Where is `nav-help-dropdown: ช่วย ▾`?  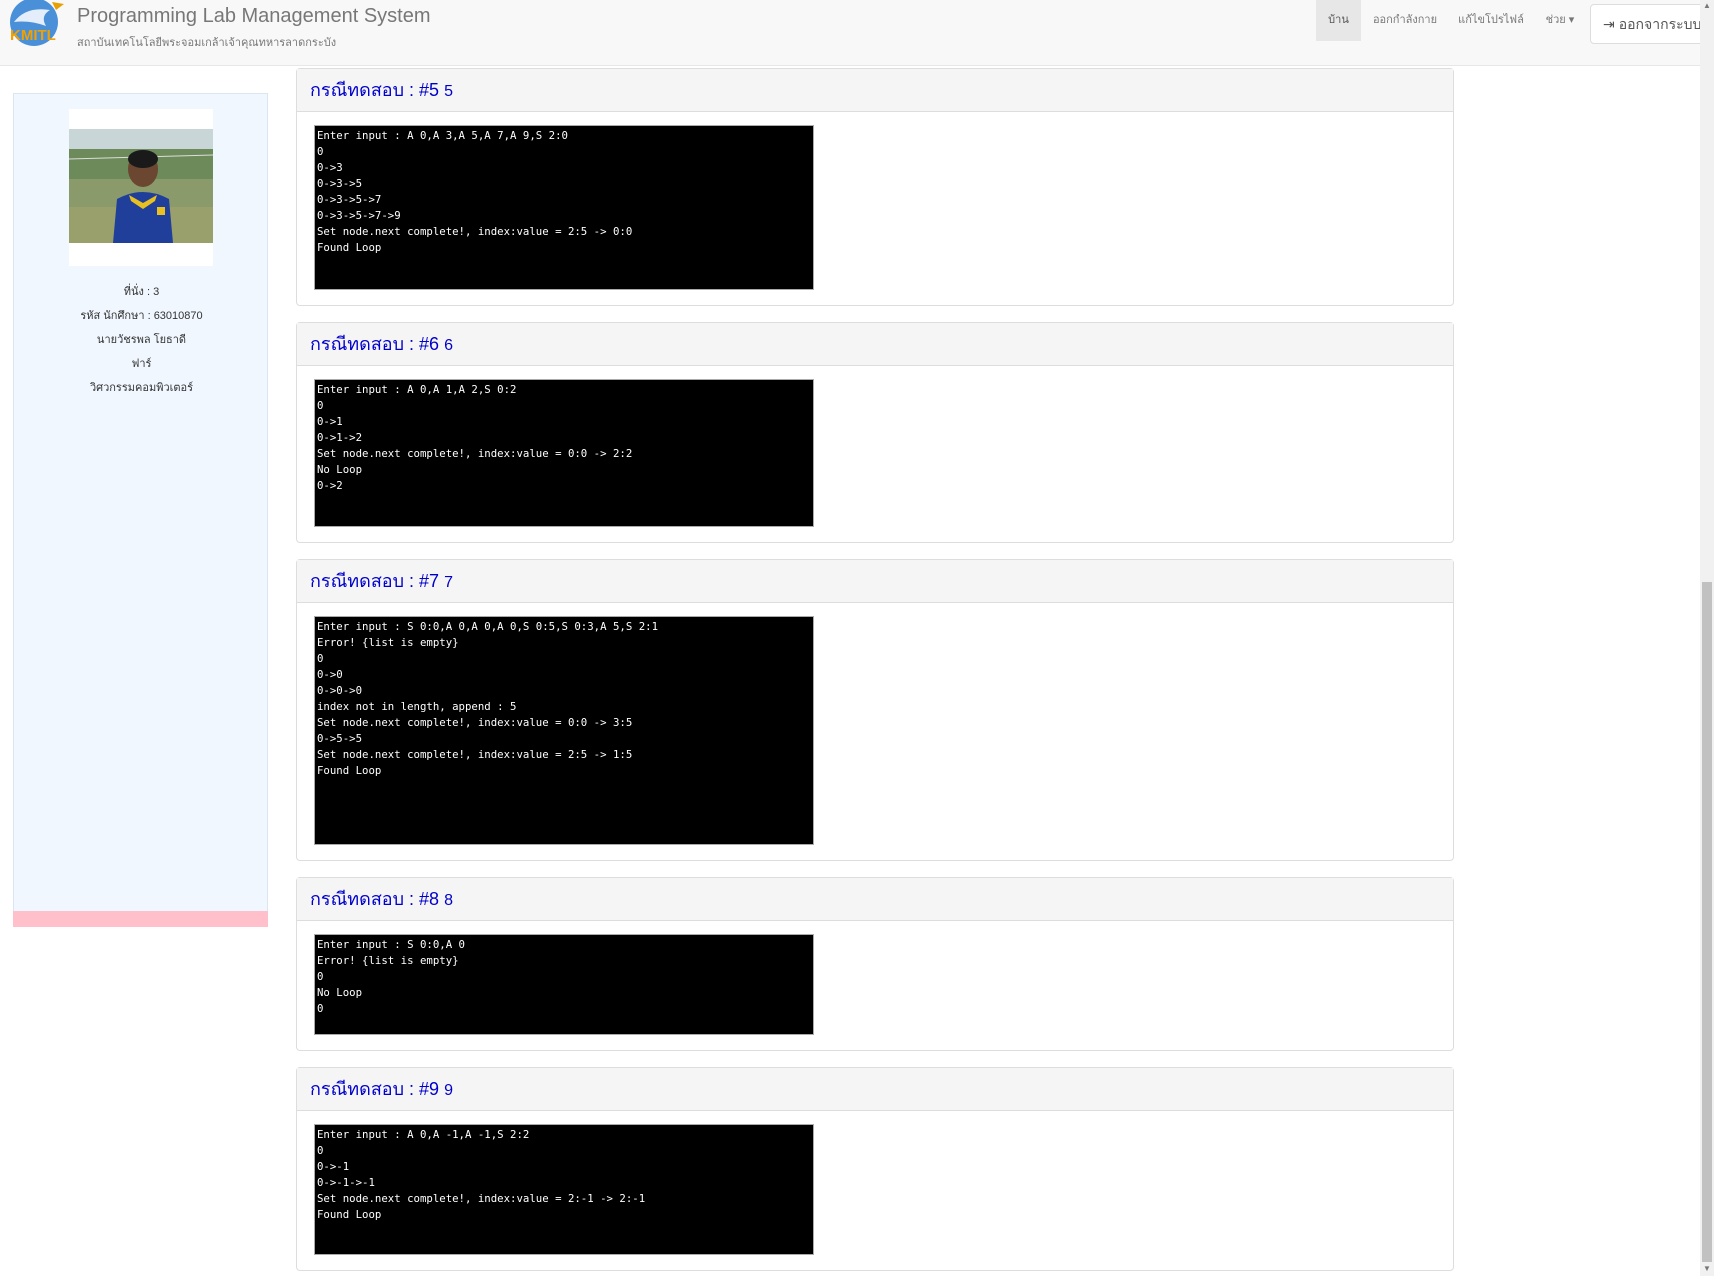 nav-help-dropdown: ช่วย ▾ is located at coordinates (1560, 20).